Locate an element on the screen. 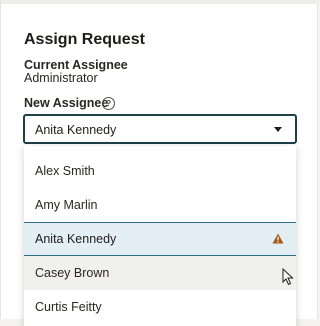 Image resolution: width=320 pixels, height=326 pixels. assignee-option-anita-kennedy: Anita Kennedy is located at coordinates (160, 239).